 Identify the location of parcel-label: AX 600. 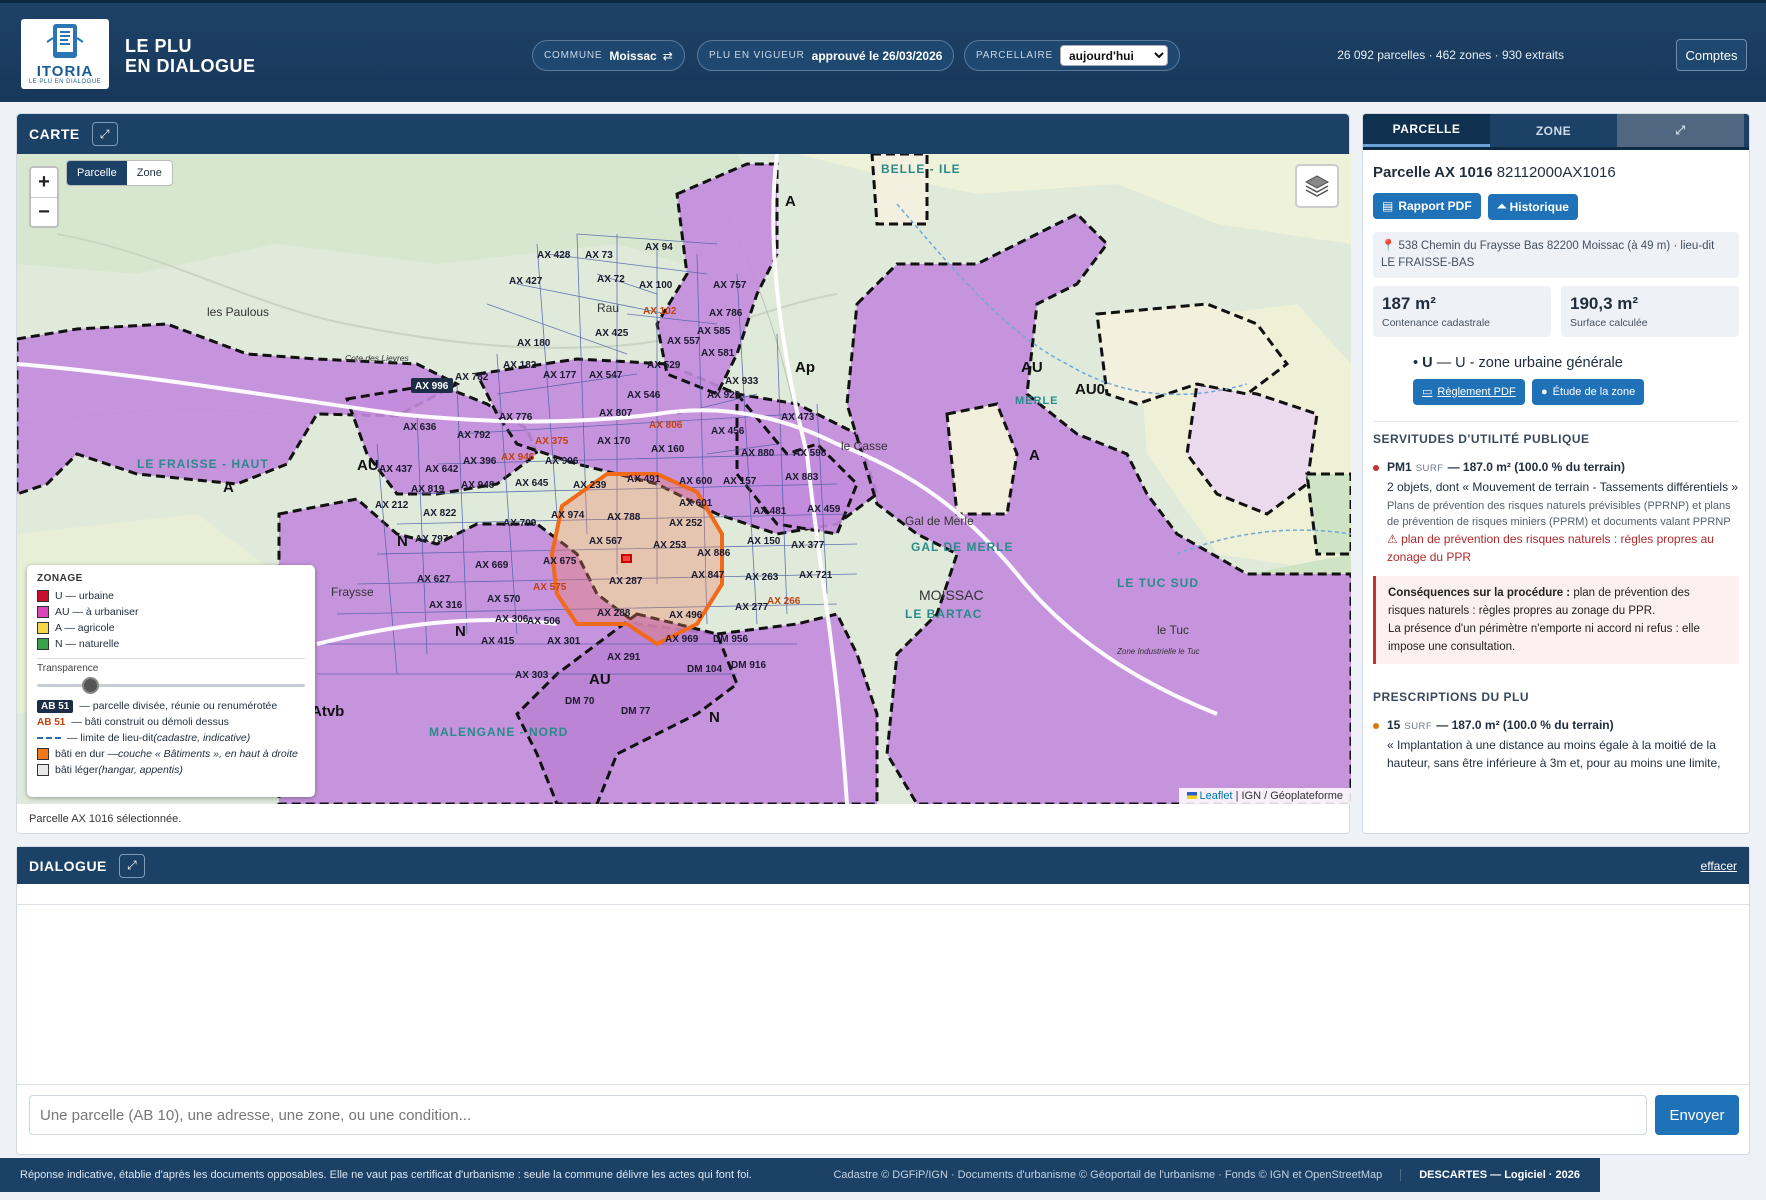
(696, 481).